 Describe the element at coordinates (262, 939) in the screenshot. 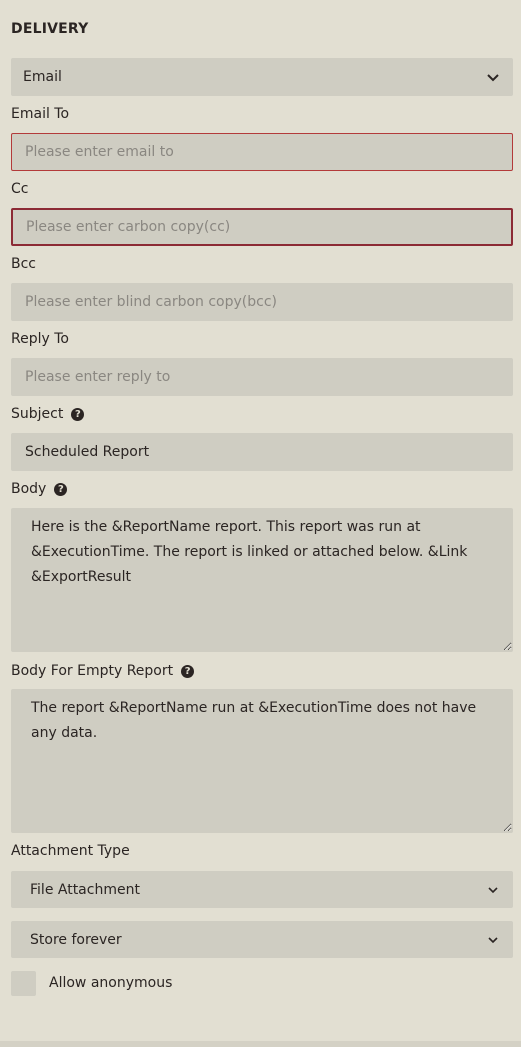

I see `storage-select: Store forever` at that location.